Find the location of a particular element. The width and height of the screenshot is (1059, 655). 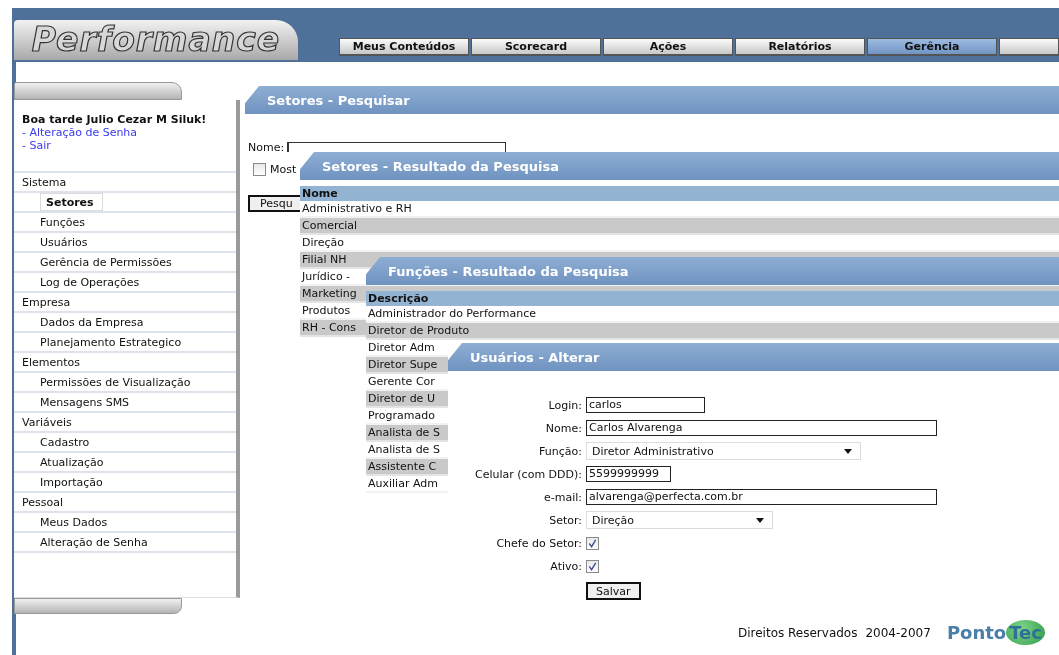

sidebar-item: Planejamento Estrategico is located at coordinates (111, 342).